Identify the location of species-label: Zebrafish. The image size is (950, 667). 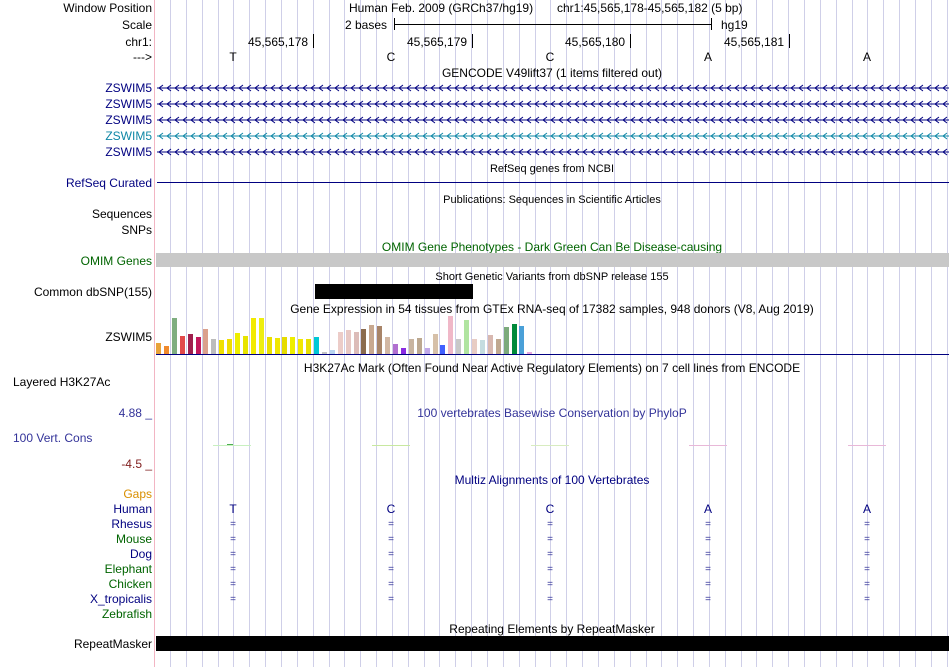
(127, 614).